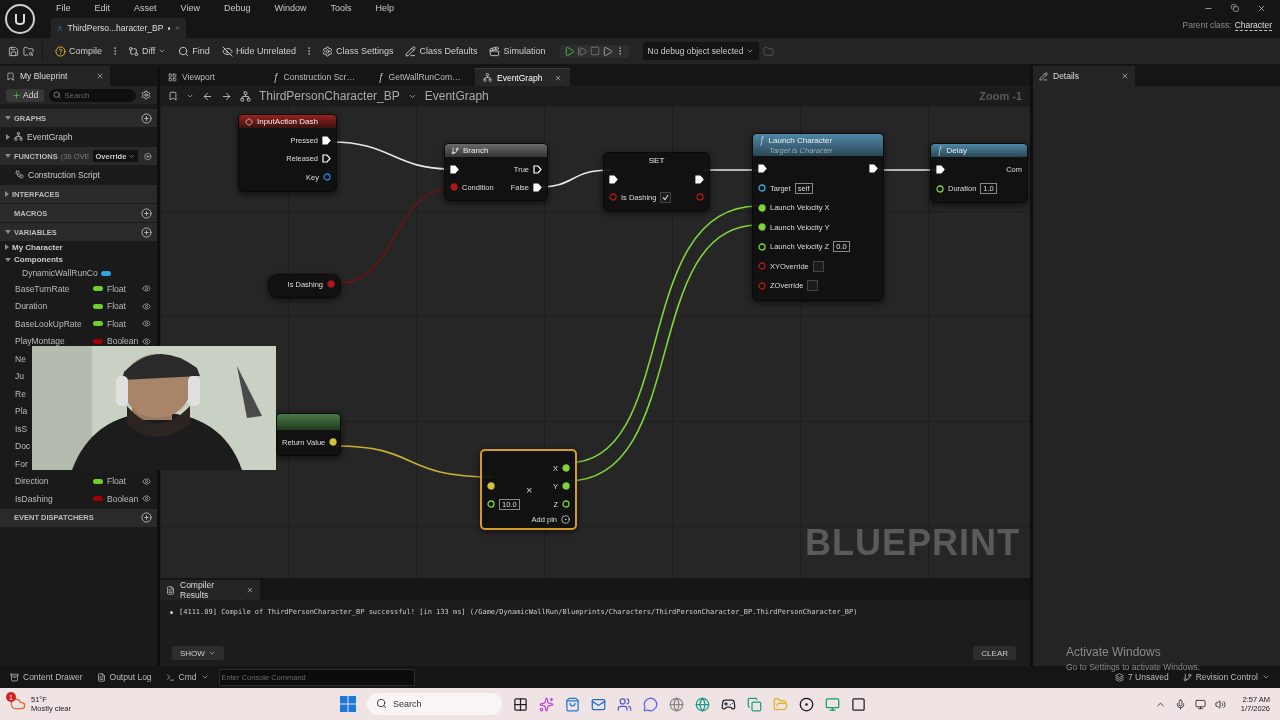 This screenshot has height=720, width=1280. What do you see at coordinates (1235, 8) in the screenshot?
I see `restore-icon` at bounding box center [1235, 8].